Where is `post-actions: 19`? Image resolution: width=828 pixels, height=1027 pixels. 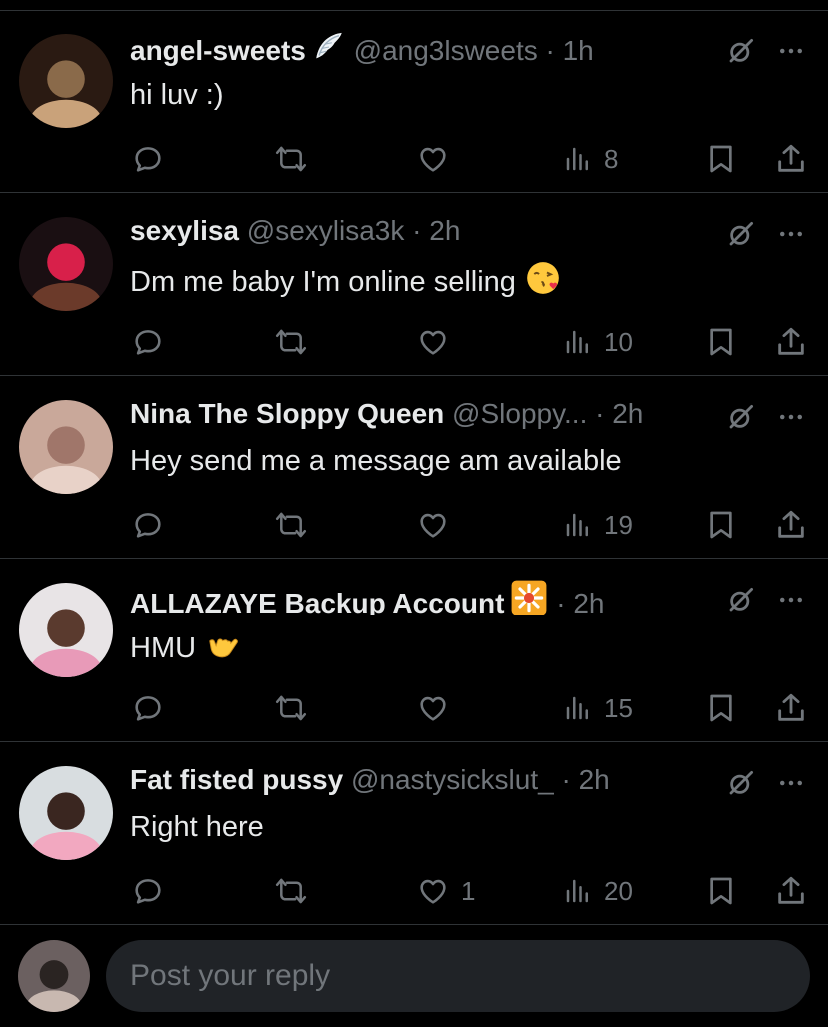 post-actions: 19 is located at coordinates (414, 525).